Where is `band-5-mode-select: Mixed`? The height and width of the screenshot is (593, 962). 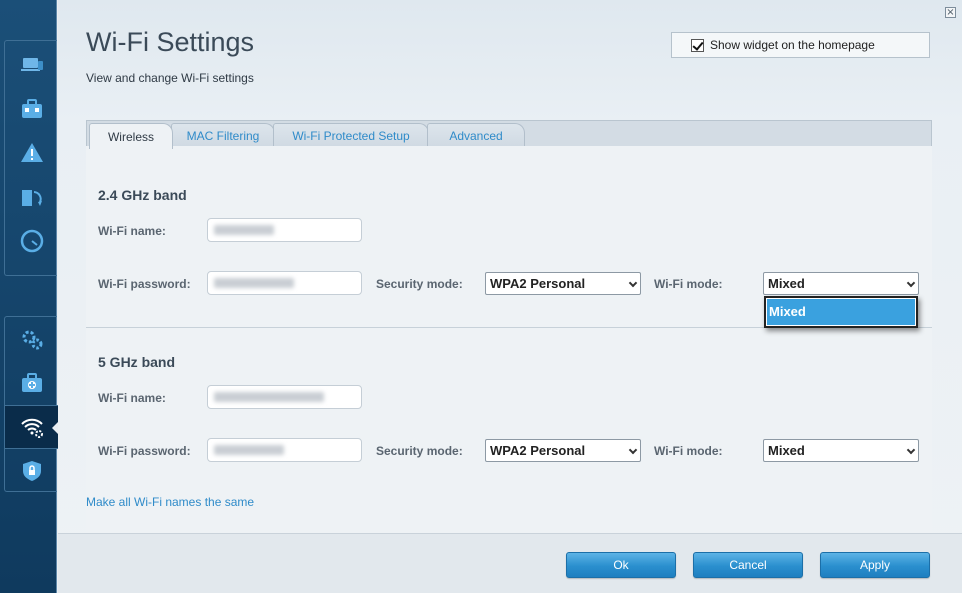 band-5-mode-select: Mixed is located at coordinates (841, 450).